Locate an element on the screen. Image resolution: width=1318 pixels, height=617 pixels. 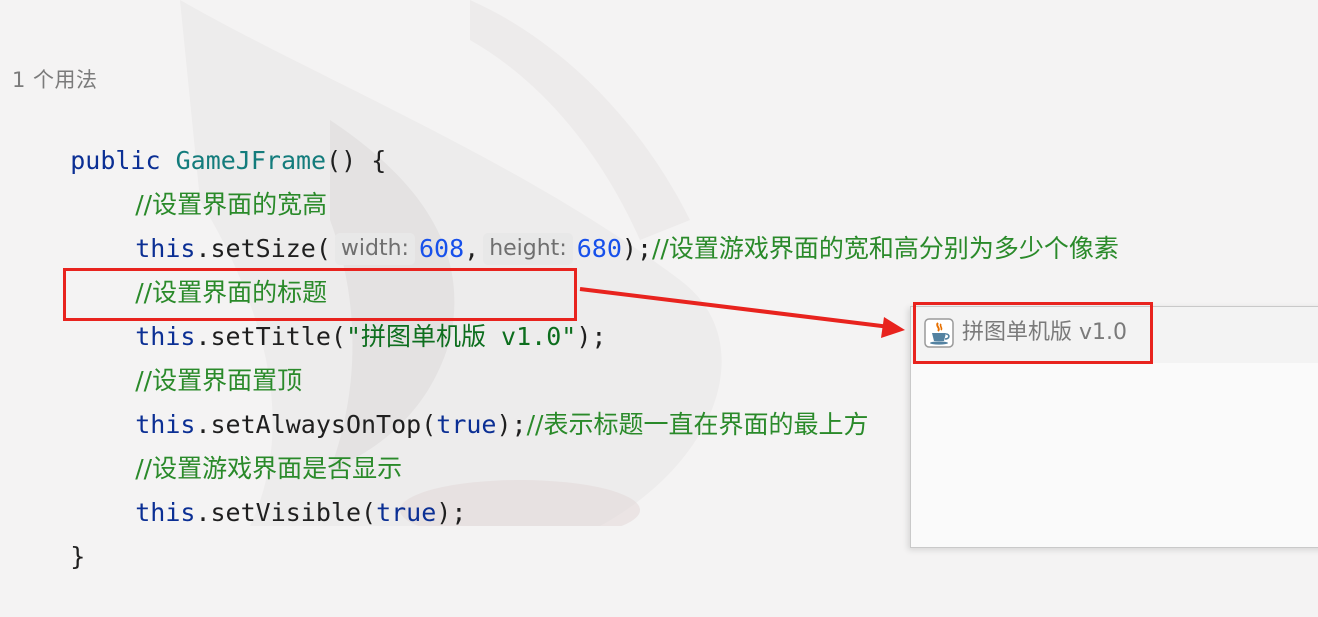
string-literal: "拼图单机版 v1.0" is located at coordinates (461, 336).